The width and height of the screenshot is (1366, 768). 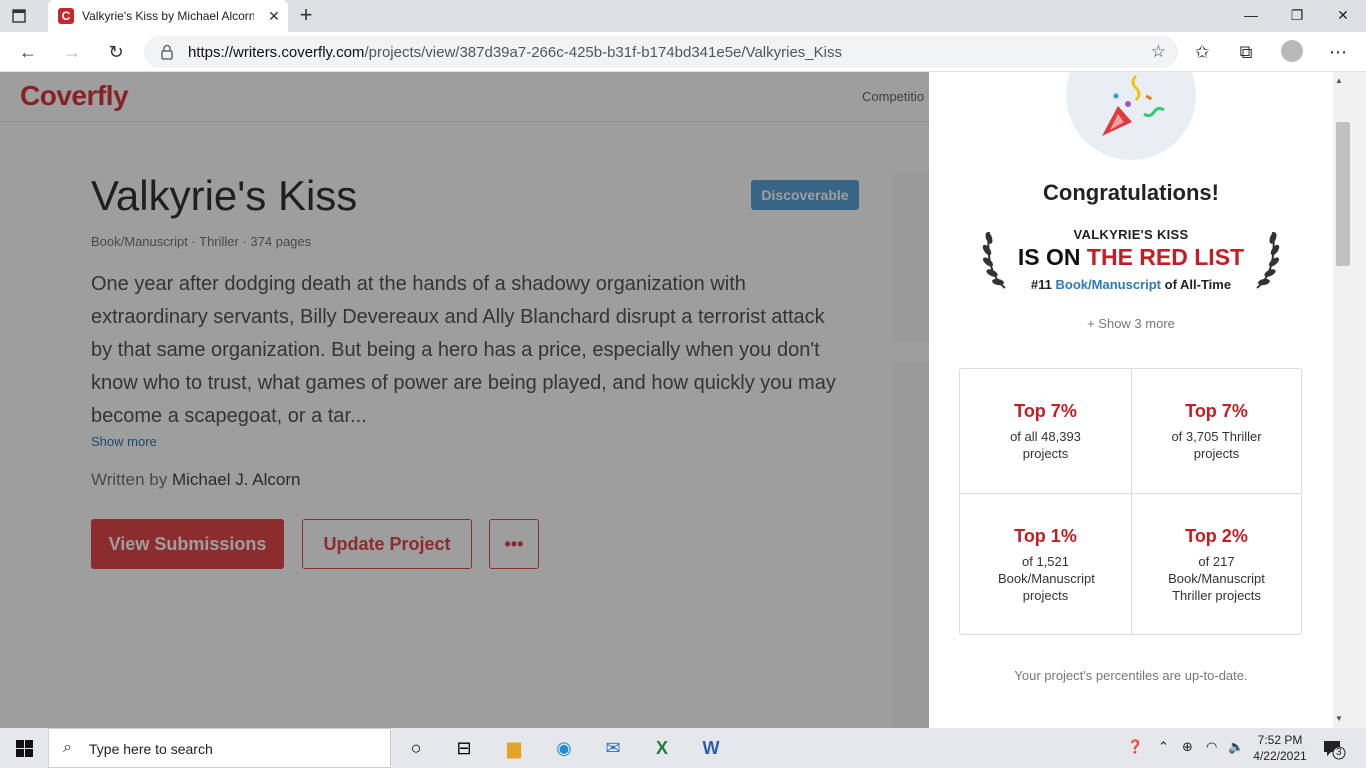 What do you see at coordinates (1135, 747) in the screenshot?
I see `help-icon: ❓` at bounding box center [1135, 747].